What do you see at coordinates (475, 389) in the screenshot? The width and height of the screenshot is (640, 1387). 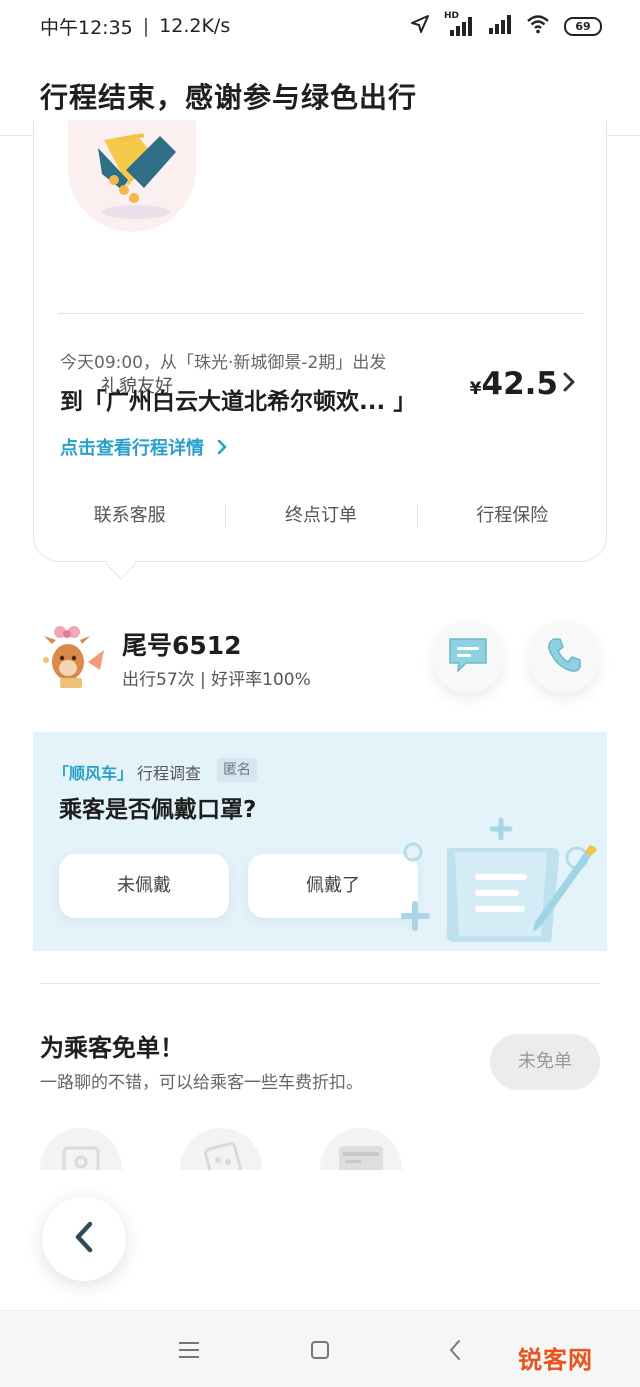 I see `currency-symbol: ¥` at bounding box center [475, 389].